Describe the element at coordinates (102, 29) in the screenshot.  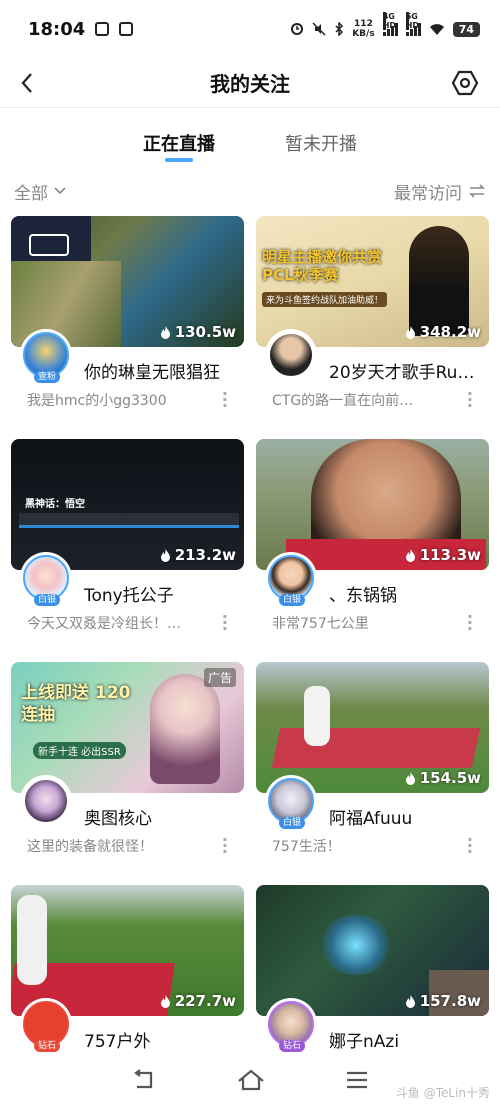
I see `tv-icon` at that location.